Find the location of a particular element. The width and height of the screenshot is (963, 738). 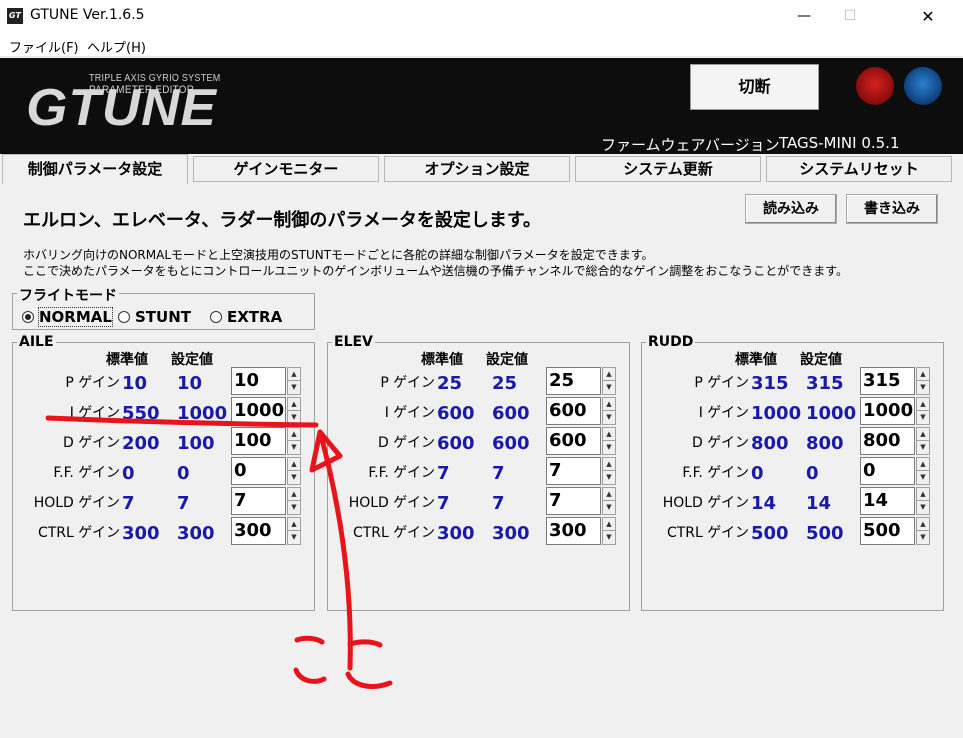

elev-hold-down-icon: ▼ is located at coordinates (609, 507).